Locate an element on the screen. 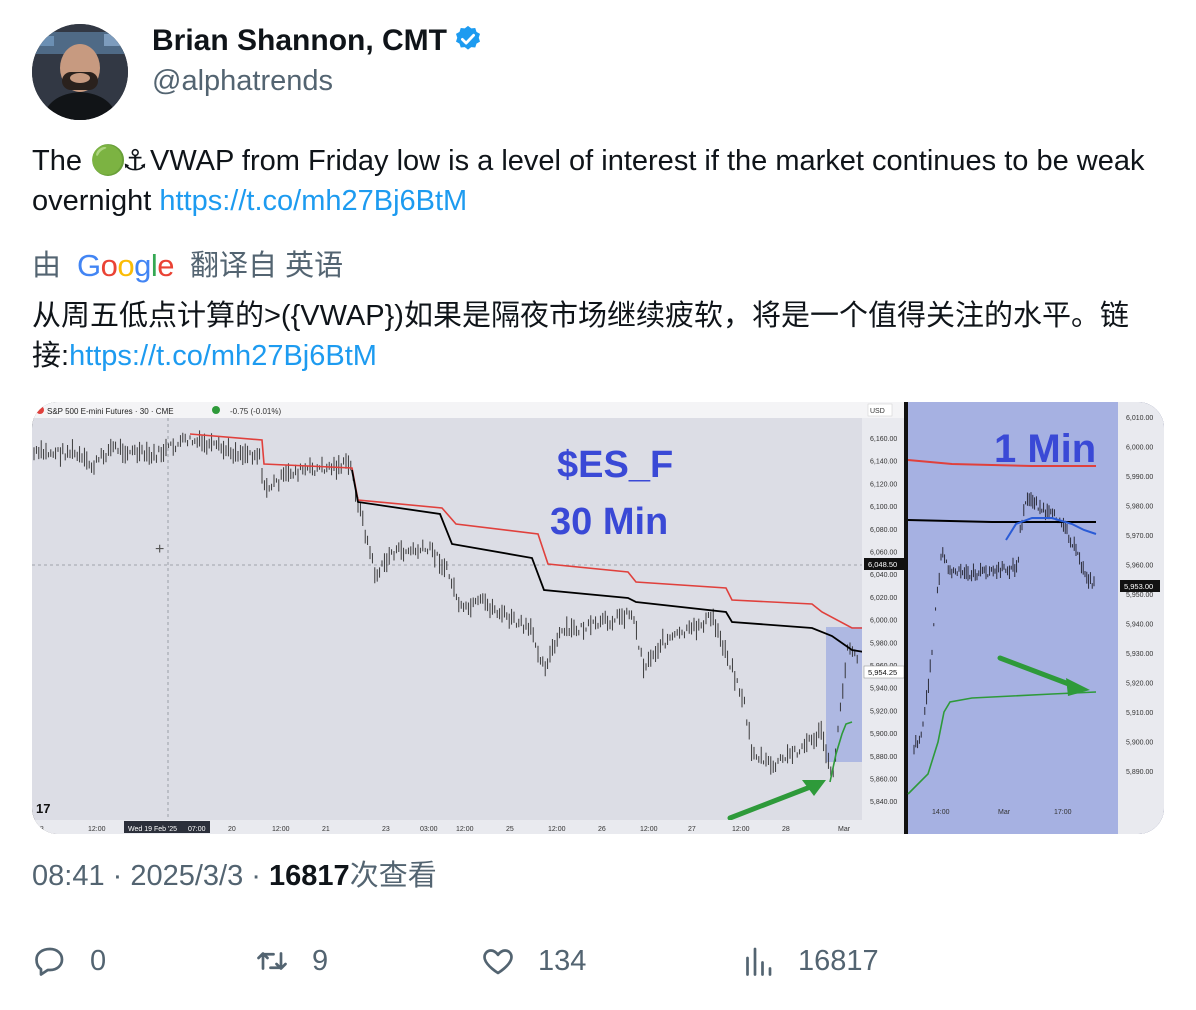 This screenshot has width=1196, height=1010. inset-time-label: 14:00 is located at coordinates (941, 812).